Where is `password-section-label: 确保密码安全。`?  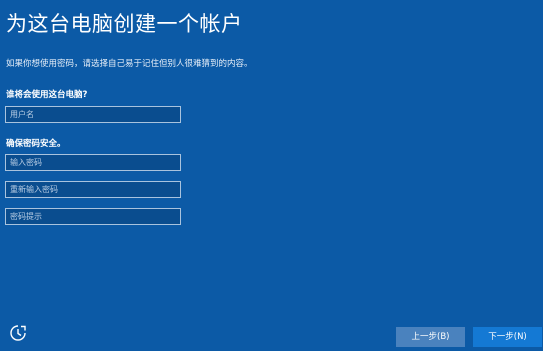
password-section-label: 确保密码安全。 is located at coordinates (36, 144).